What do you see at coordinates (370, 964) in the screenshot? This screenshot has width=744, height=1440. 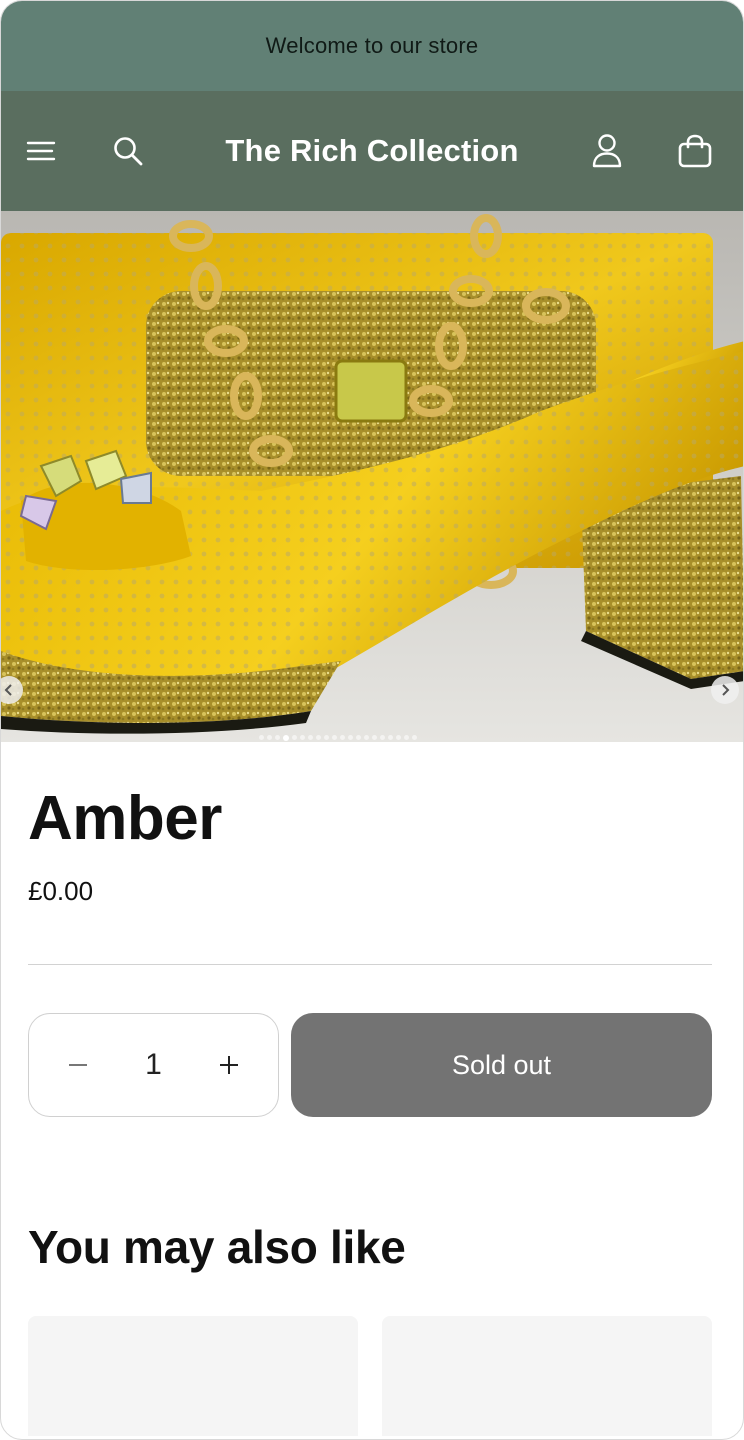 I see `divider` at bounding box center [370, 964].